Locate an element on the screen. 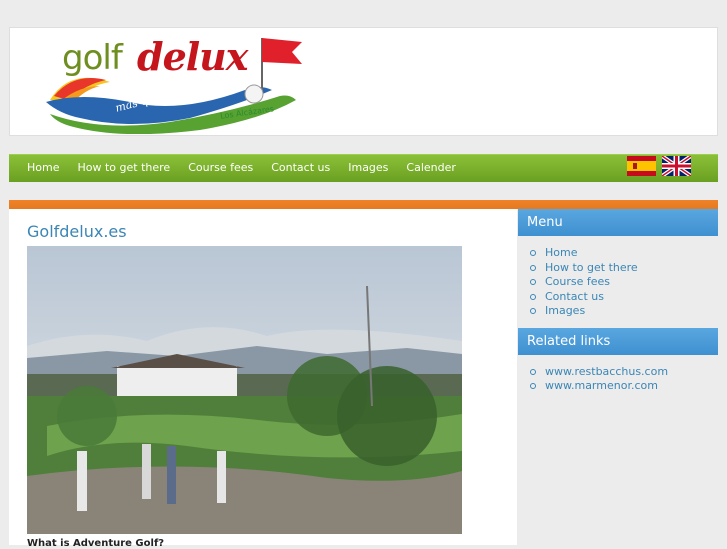  nav-item-home: Home is located at coordinates (43, 168).